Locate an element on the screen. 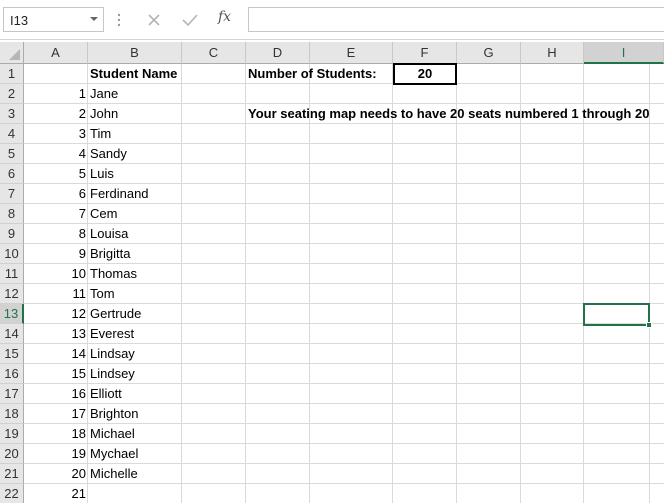 This screenshot has width=664, height=503. cell-a19: 18 is located at coordinates (56, 434).